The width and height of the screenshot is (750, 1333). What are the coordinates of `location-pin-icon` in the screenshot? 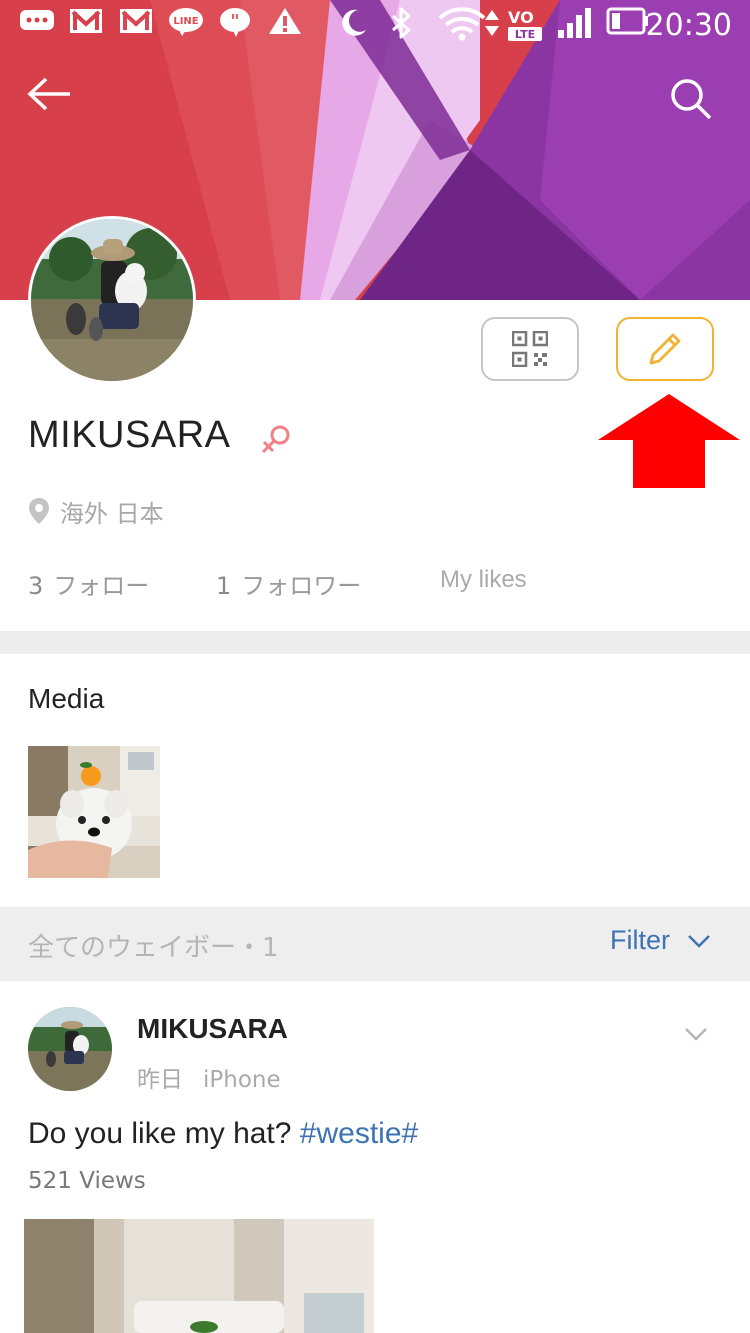 It's located at (39, 511).